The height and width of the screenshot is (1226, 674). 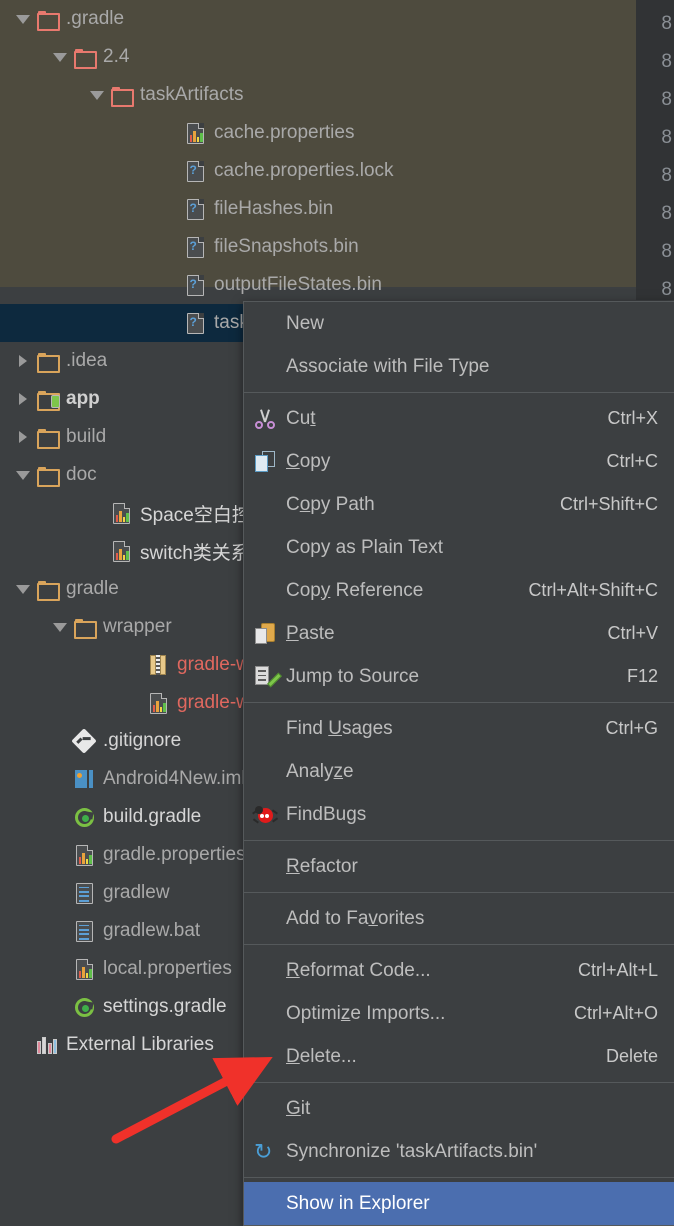 I want to click on menu-item-label: Jump to Source, so click(x=353, y=676).